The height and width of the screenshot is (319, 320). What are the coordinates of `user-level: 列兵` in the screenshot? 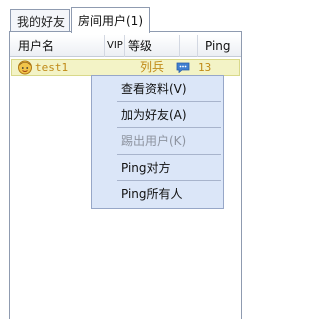 It's located at (152, 67).